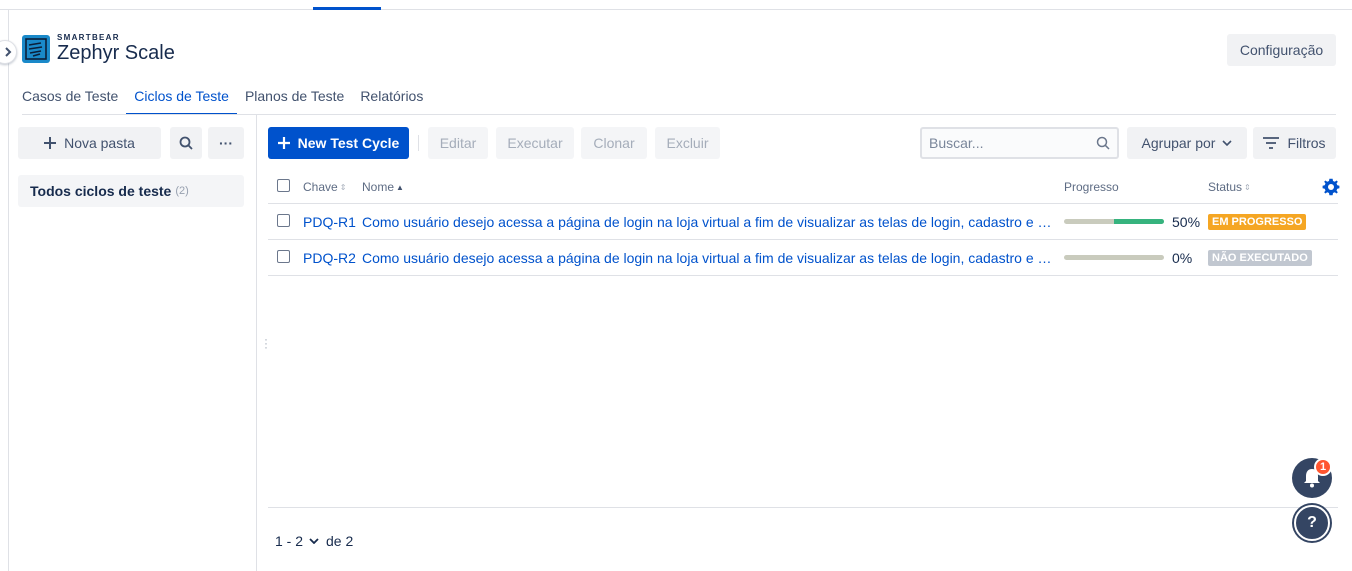 Image resolution: width=1352 pixels, height=571 pixels. What do you see at coordinates (70, 101) in the screenshot?
I see `tab-test-cases: Casos de Teste` at bounding box center [70, 101].